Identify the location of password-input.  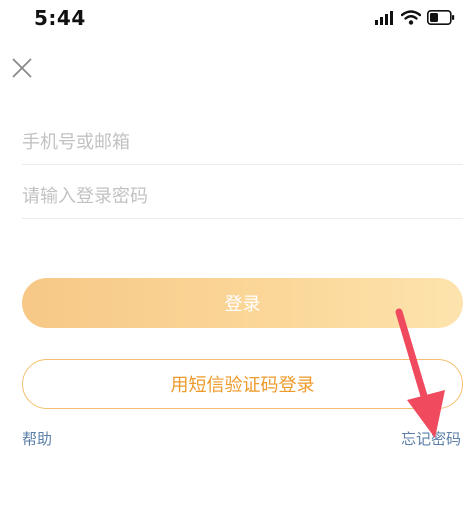
(242, 196).